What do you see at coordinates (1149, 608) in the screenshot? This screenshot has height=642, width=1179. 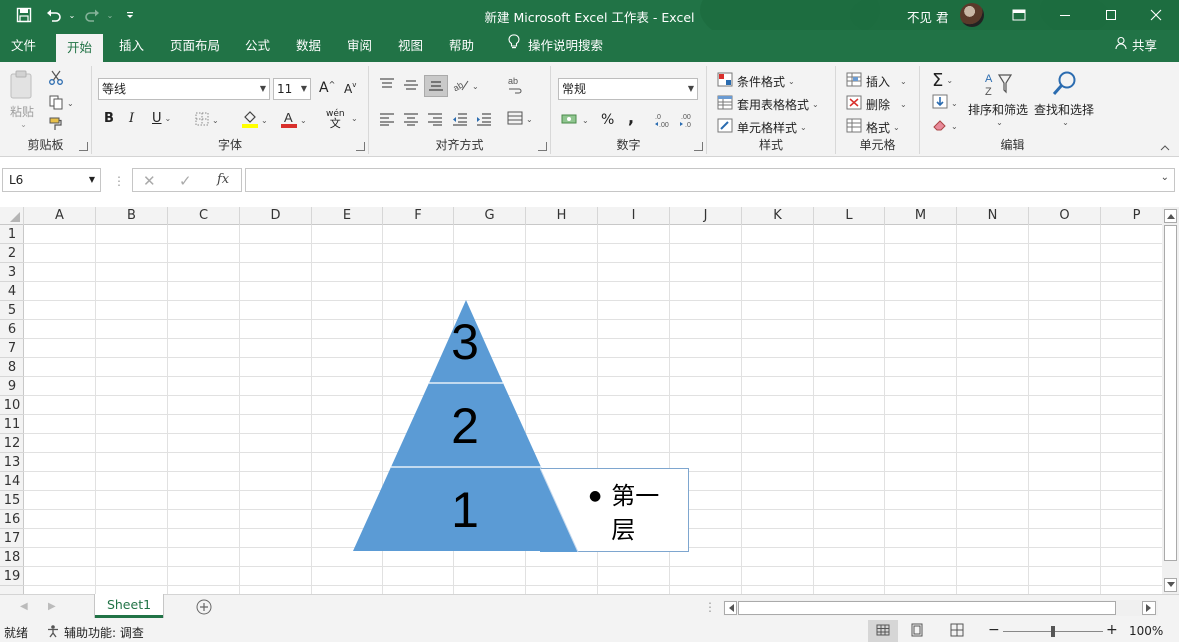 I see `scroll-right-icon` at bounding box center [1149, 608].